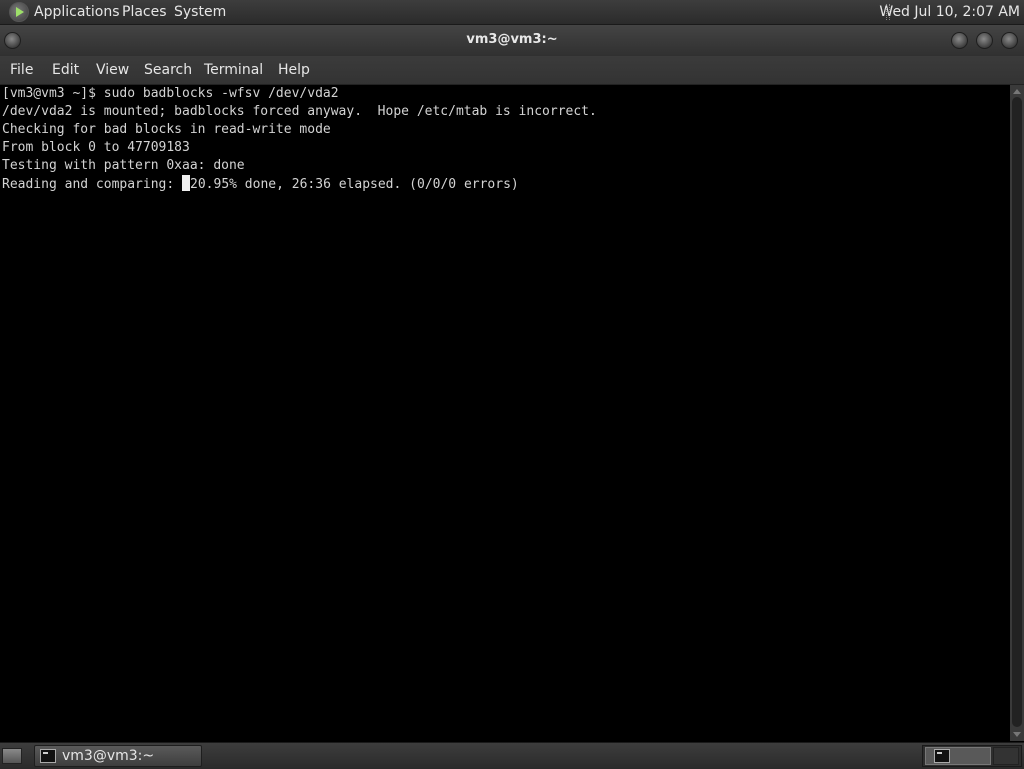  What do you see at coordinates (19, 12) in the screenshot?
I see `applications-icon` at bounding box center [19, 12].